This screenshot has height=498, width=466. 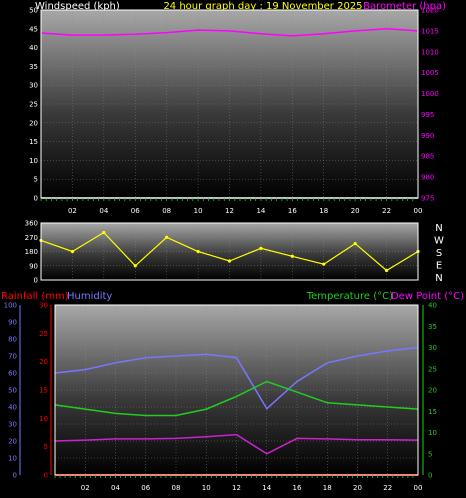 I want to click on wind-dir-tick-label: 90, so click(x=33, y=266).